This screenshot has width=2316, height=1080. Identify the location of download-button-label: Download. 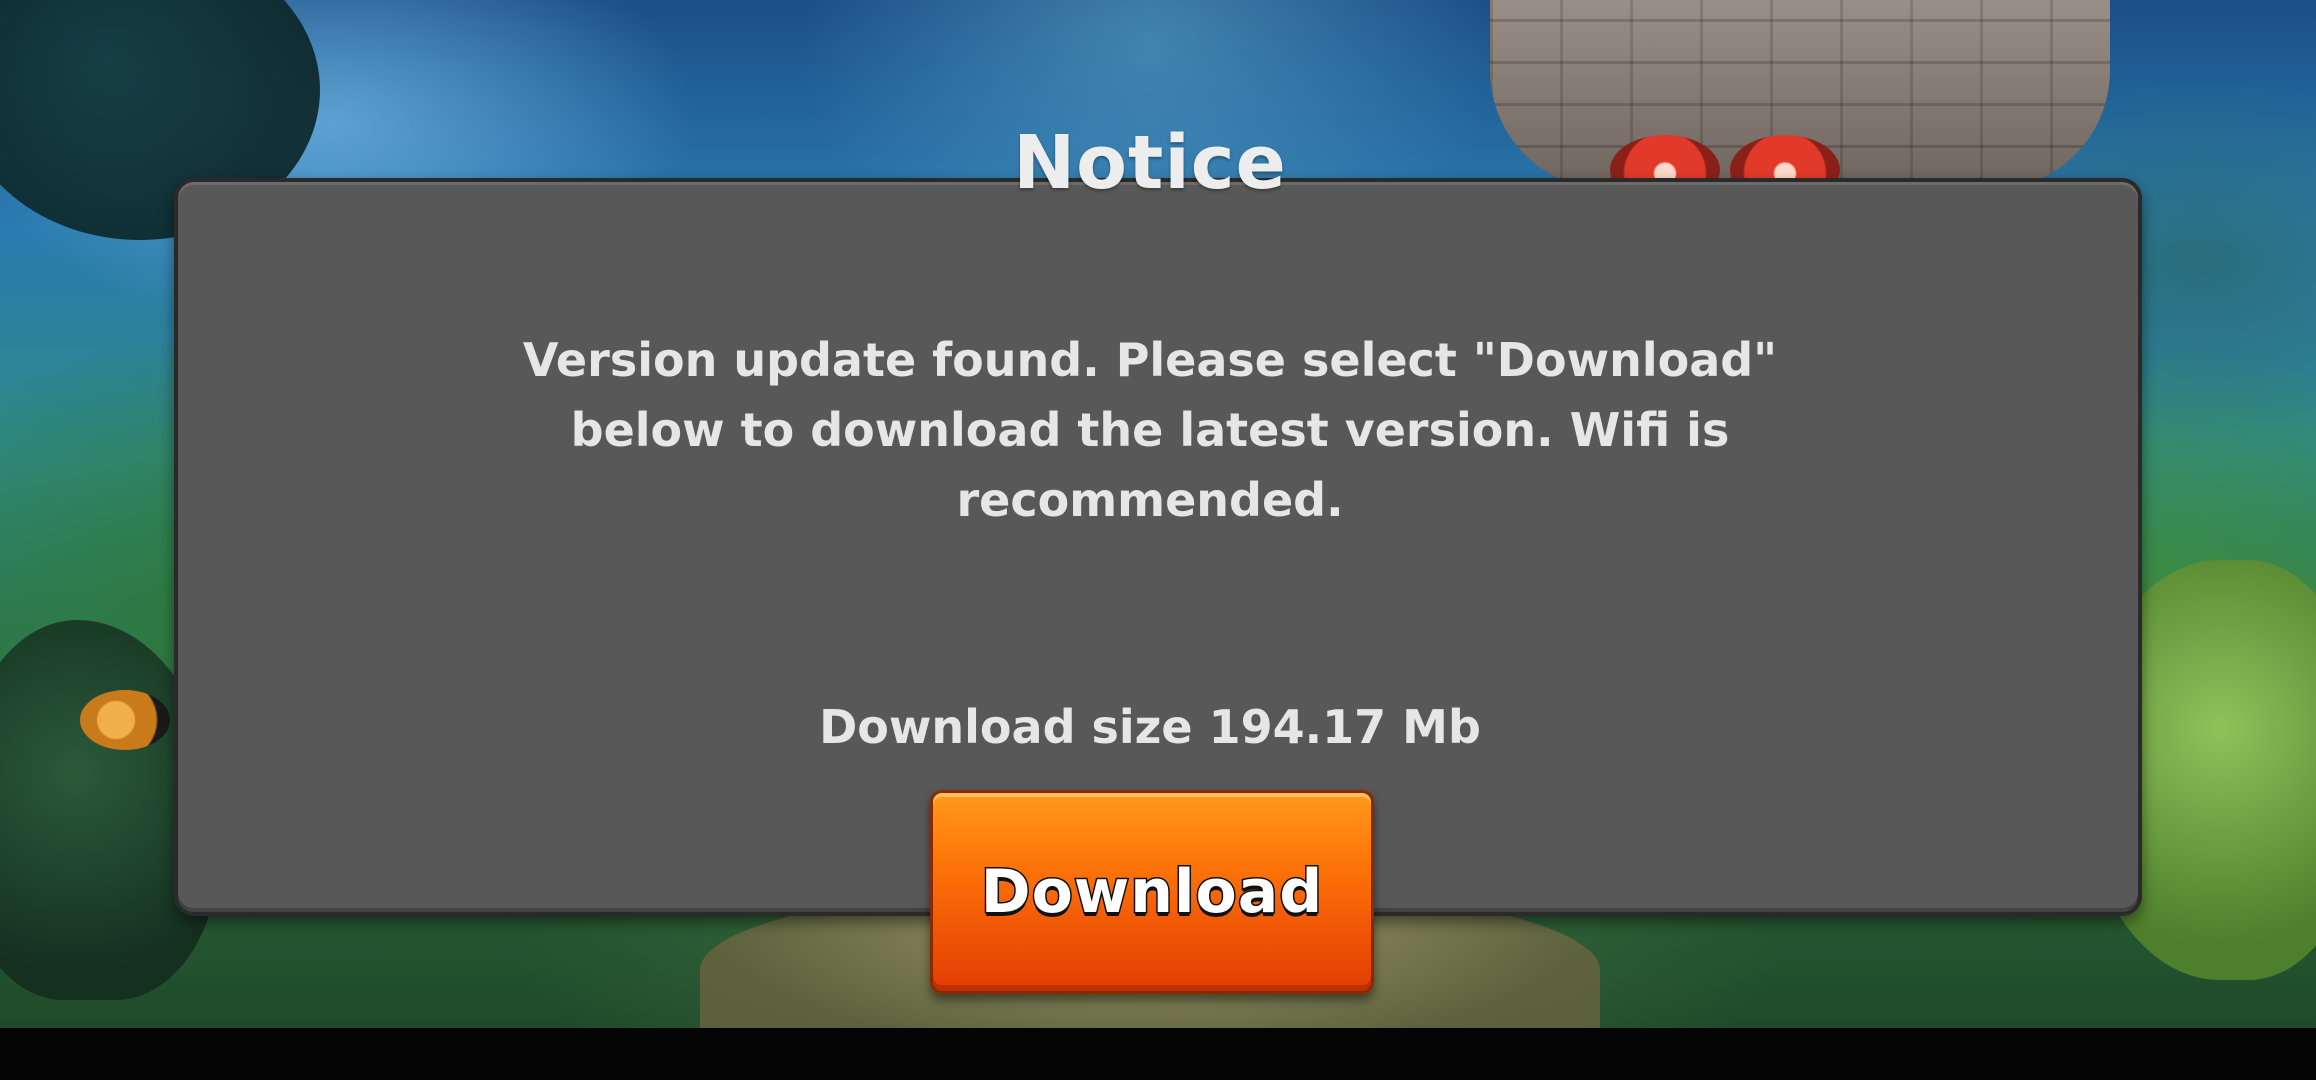
(1151, 892).